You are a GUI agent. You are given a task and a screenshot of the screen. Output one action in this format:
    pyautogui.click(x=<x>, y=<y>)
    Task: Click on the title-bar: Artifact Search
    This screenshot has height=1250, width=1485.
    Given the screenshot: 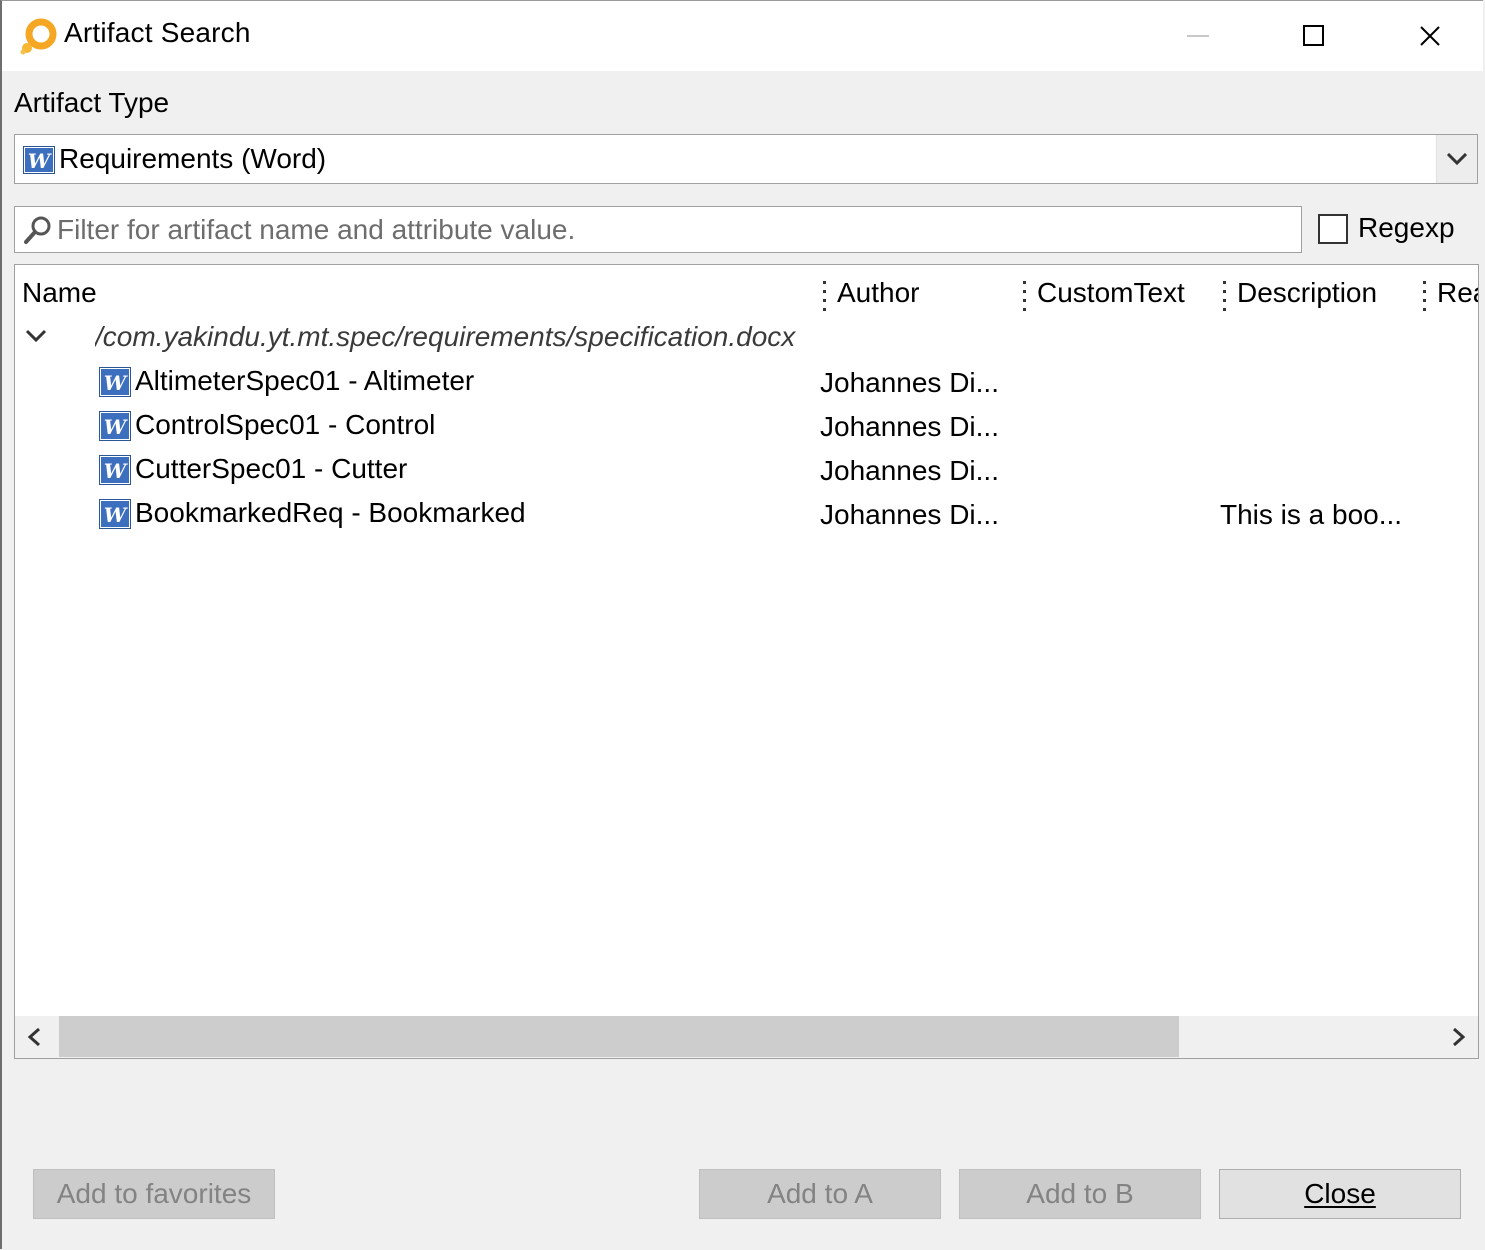 What is the action you would take?
    pyautogui.click(x=742, y=36)
    